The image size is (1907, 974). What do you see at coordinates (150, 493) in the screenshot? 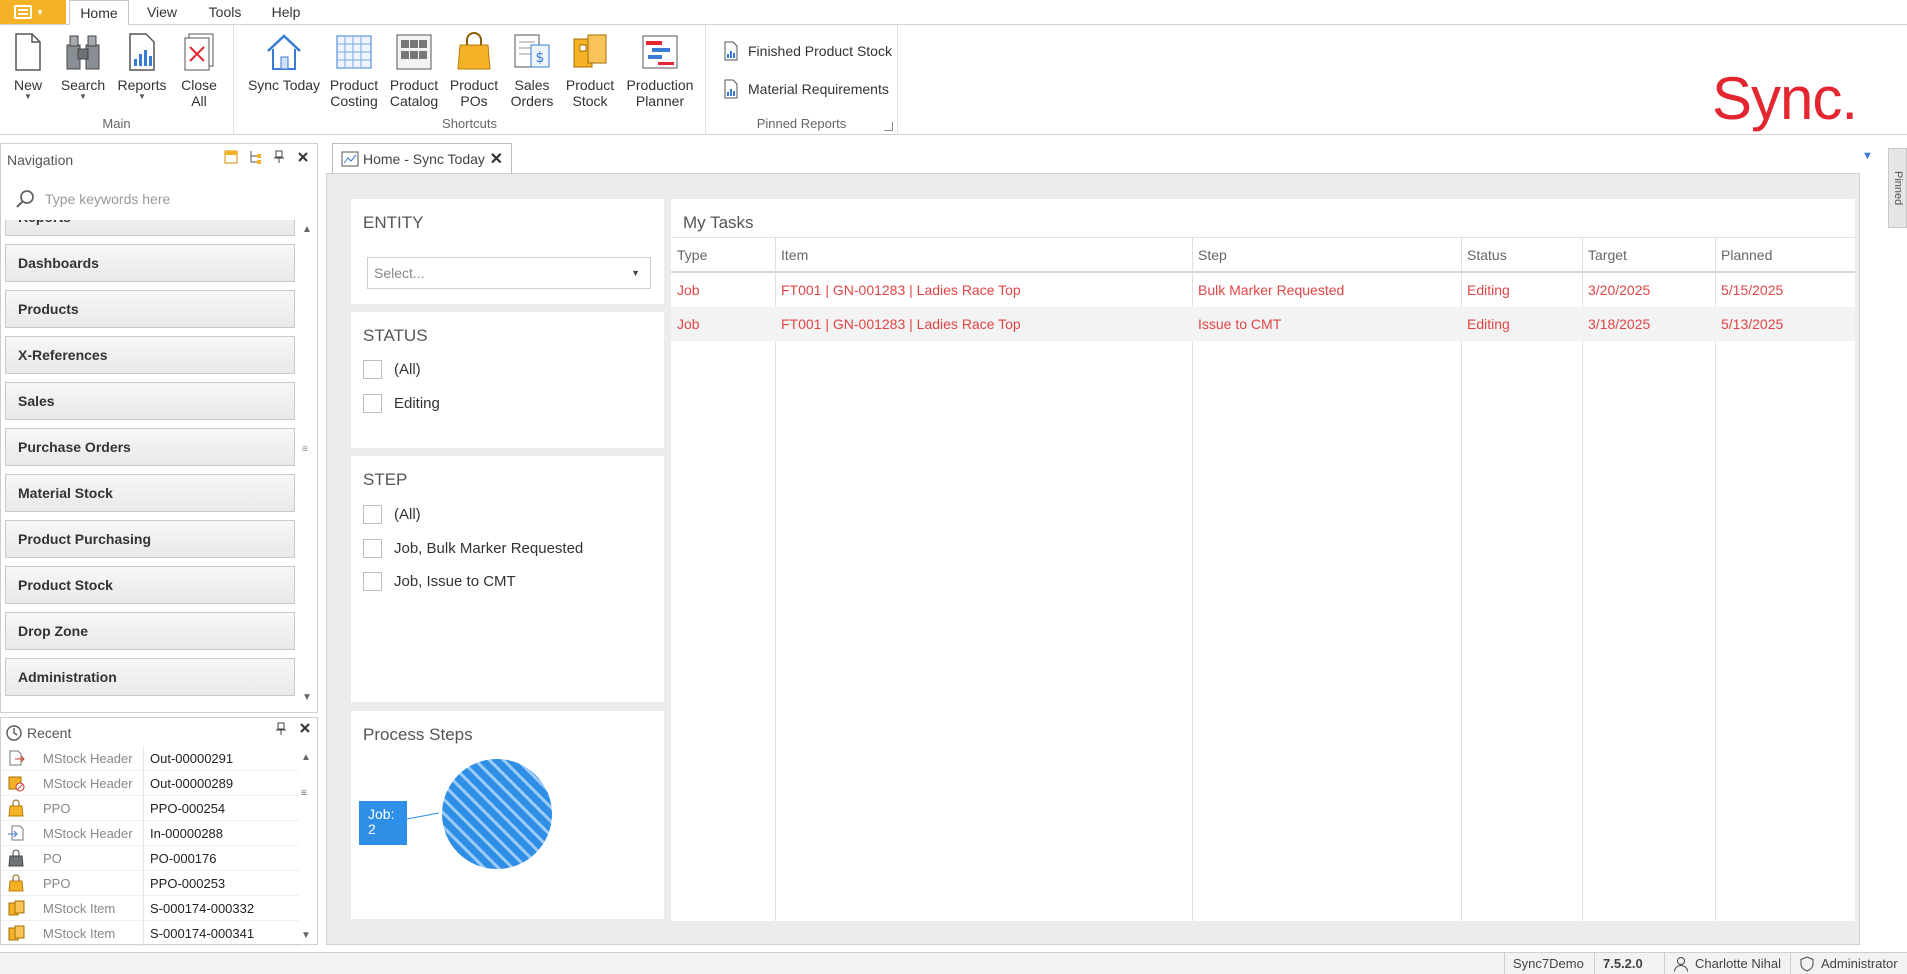
I see `nav-item-material-stock: Material Stock` at bounding box center [150, 493].